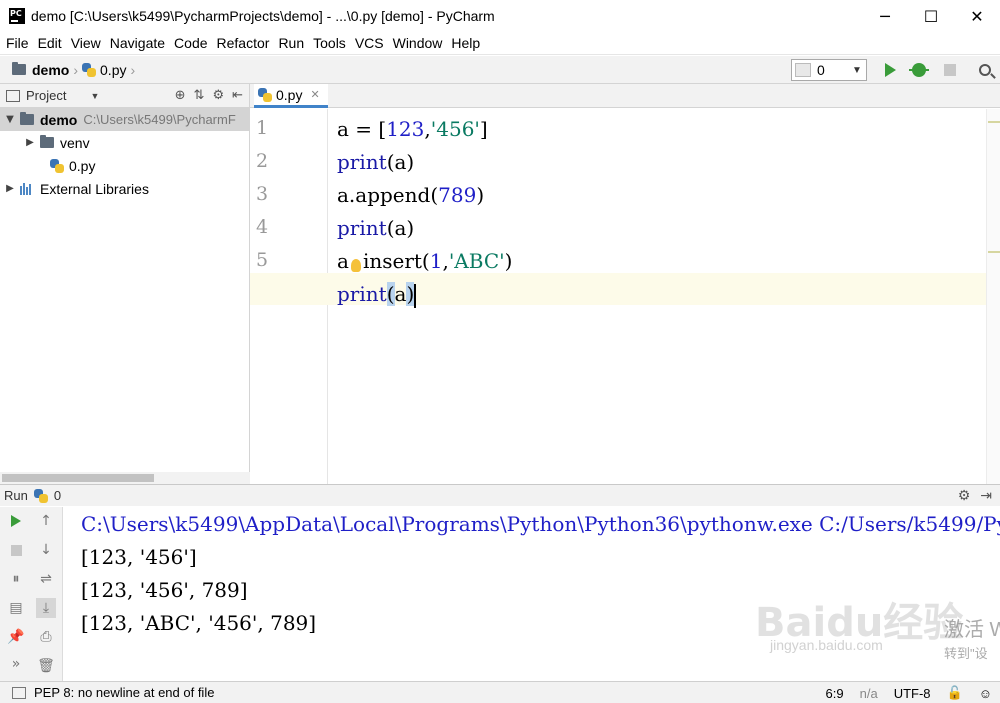 This screenshot has height=703, width=1000. What do you see at coordinates (869, 693) in the screenshot?
I see `line-separator: n/a` at bounding box center [869, 693].